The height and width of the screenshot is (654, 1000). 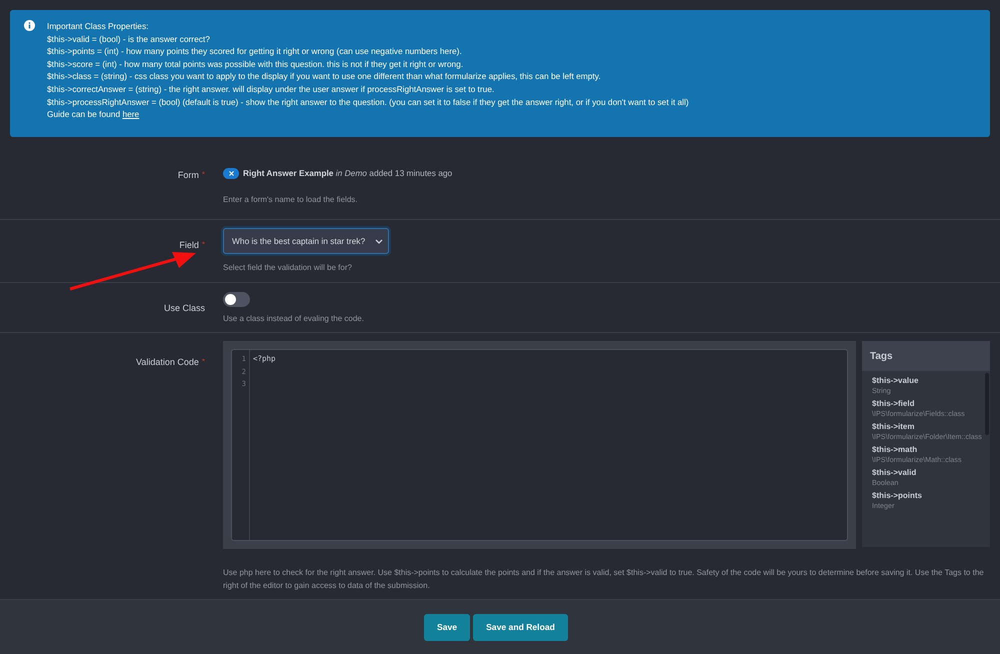 What do you see at coordinates (271, 89) in the screenshot?
I see `info-line: $this->correctAnswer = (string) - the right answer. will display under the user answer if processRightAnswer is set to true.` at bounding box center [271, 89].